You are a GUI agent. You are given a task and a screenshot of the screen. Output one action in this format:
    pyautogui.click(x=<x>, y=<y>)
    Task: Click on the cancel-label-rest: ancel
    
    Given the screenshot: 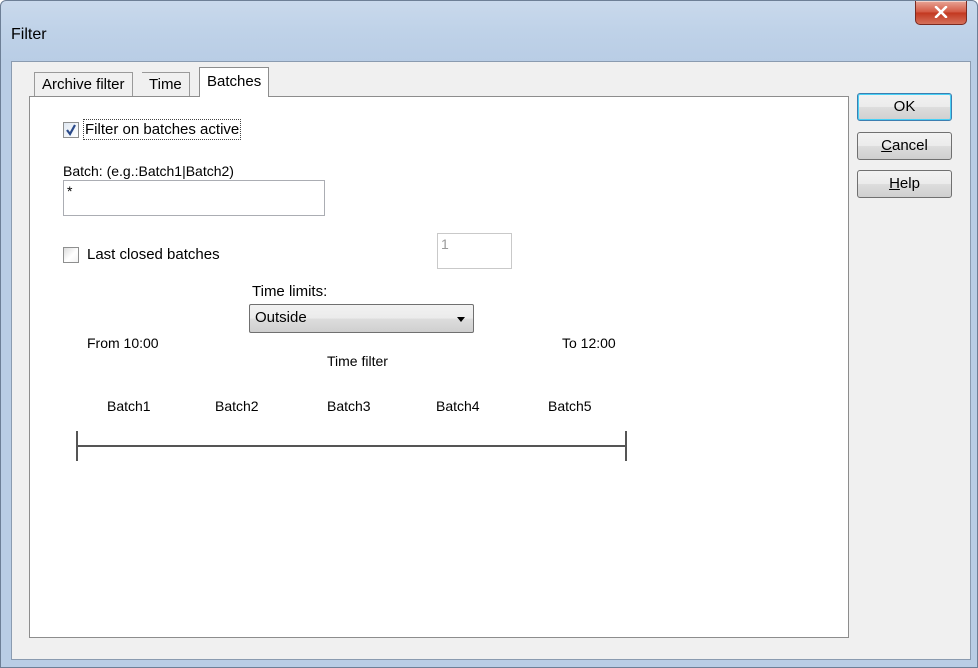 What is the action you would take?
    pyautogui.click(x=909, y=145)
    